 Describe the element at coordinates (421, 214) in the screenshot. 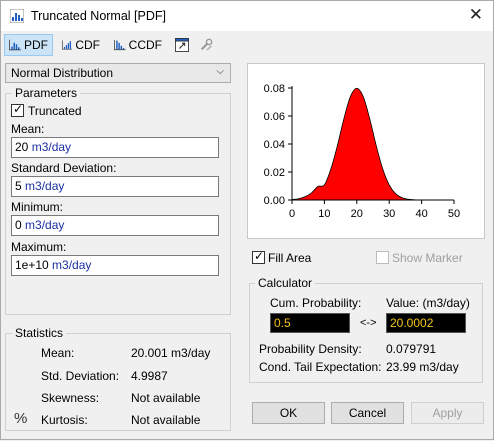

I see `x-tick-label: 40` at that location.